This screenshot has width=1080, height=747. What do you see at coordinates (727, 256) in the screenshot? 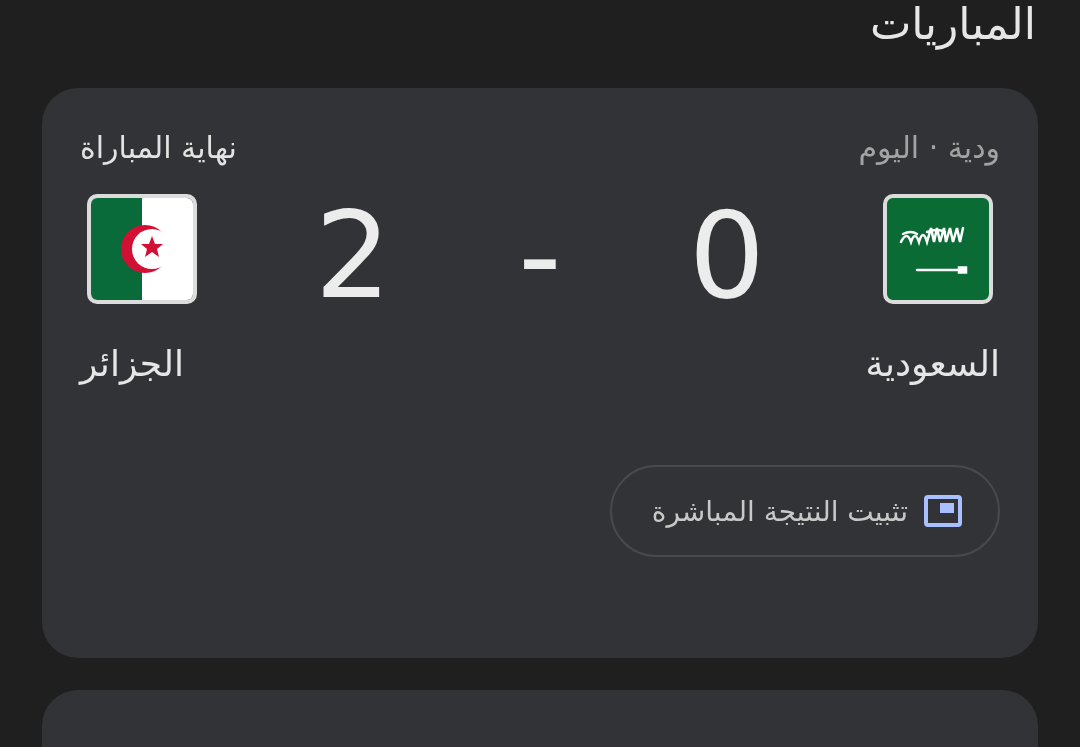
I see `score: 0` at bounding box center [727, 256].